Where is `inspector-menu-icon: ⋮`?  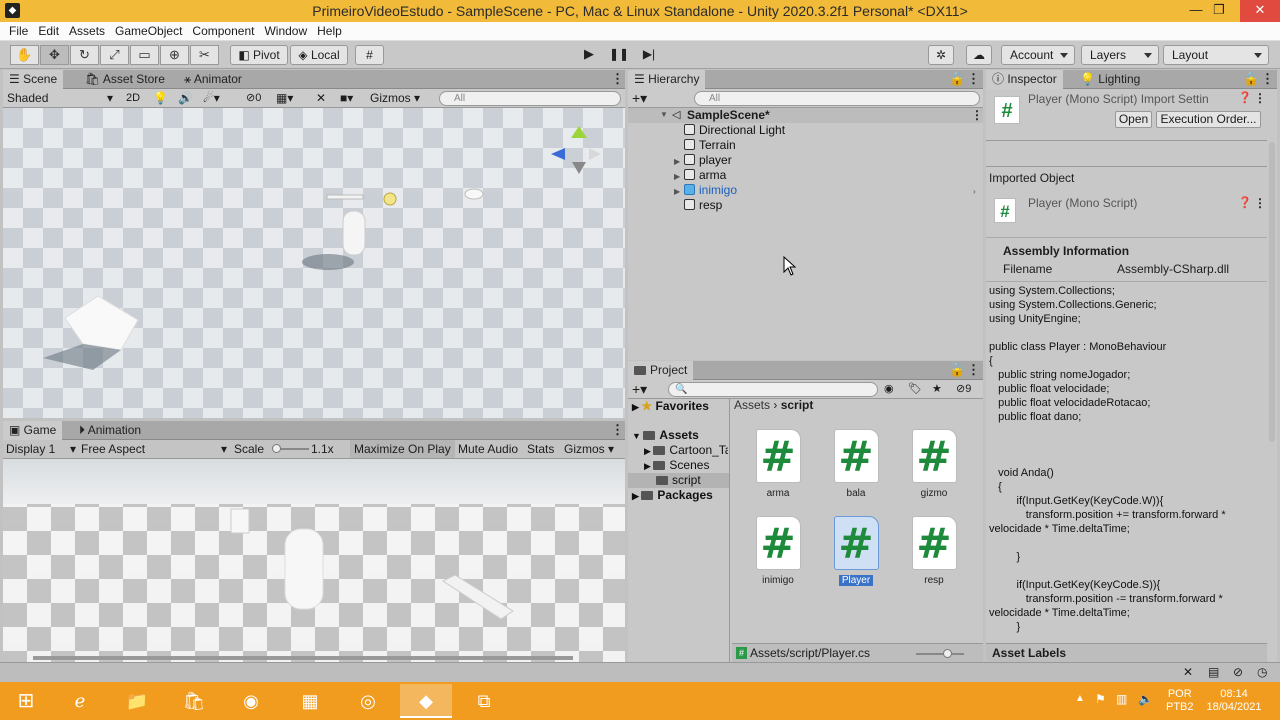
inspector-menu-icon: ⋮ is located at coordinates (1267, 79).